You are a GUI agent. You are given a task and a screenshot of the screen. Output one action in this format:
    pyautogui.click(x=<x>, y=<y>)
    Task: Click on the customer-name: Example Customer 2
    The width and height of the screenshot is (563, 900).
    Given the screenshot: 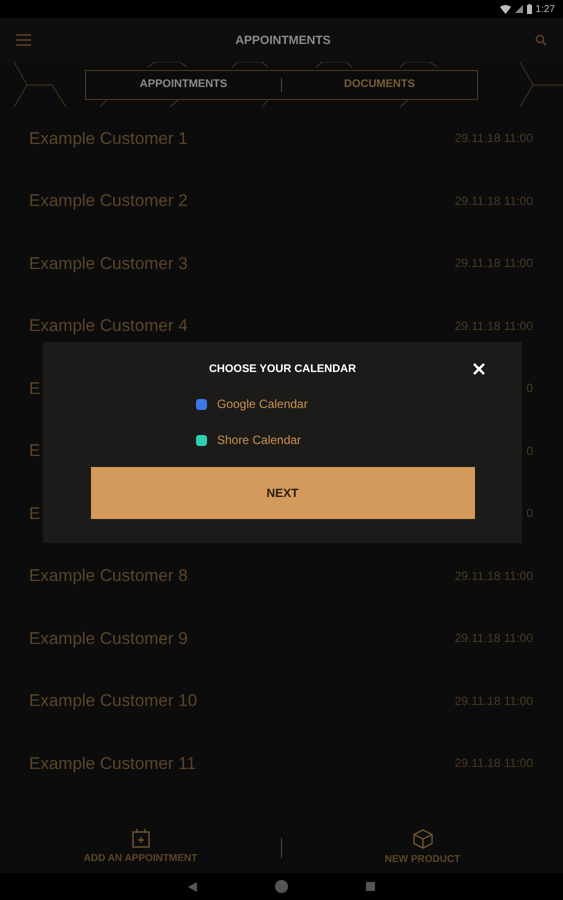 What is the action you would take?
    pyautogui.click(x=108, y=201)
    